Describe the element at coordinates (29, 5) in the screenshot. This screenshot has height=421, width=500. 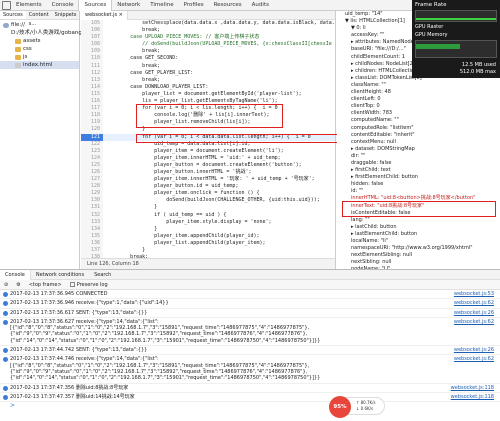
I see `tab-elements: Elements` at that location.